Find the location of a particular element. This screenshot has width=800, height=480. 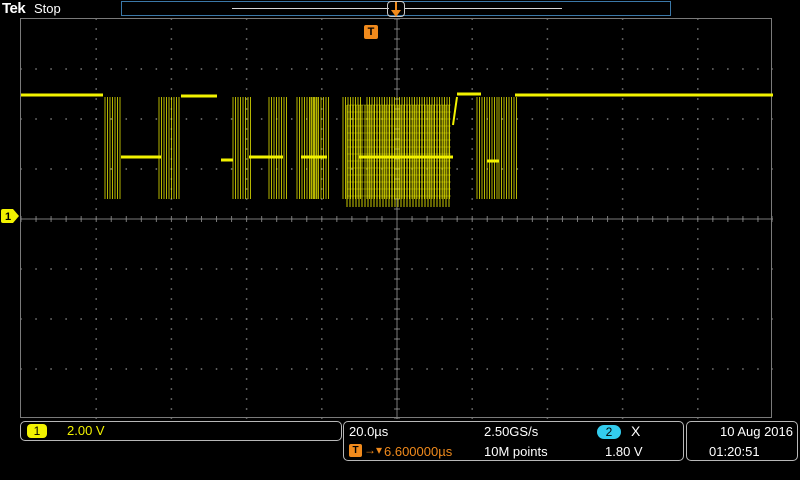

ch1-vertical-scale: 2.00 V is located at coordinates (86, 430).